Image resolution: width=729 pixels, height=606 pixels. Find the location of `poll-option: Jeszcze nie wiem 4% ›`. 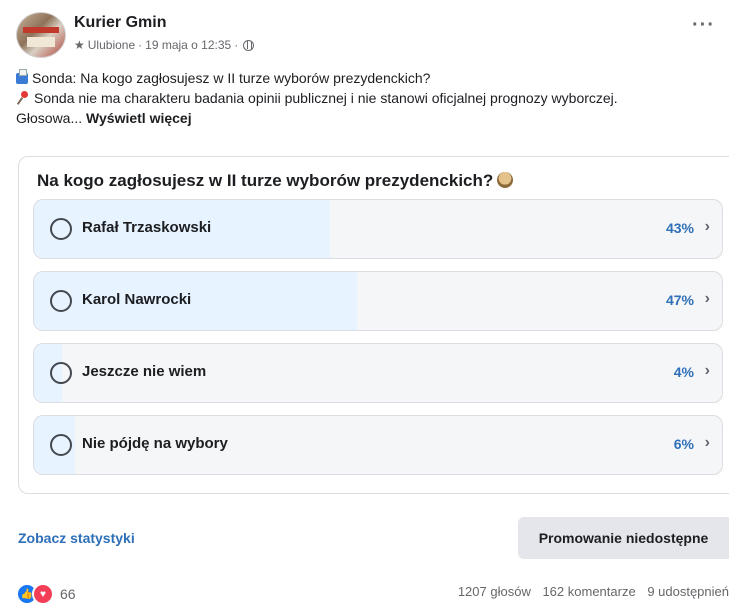

poll-option: Jeszcze nie wiem 4% › is located at coordinates (378, 373).